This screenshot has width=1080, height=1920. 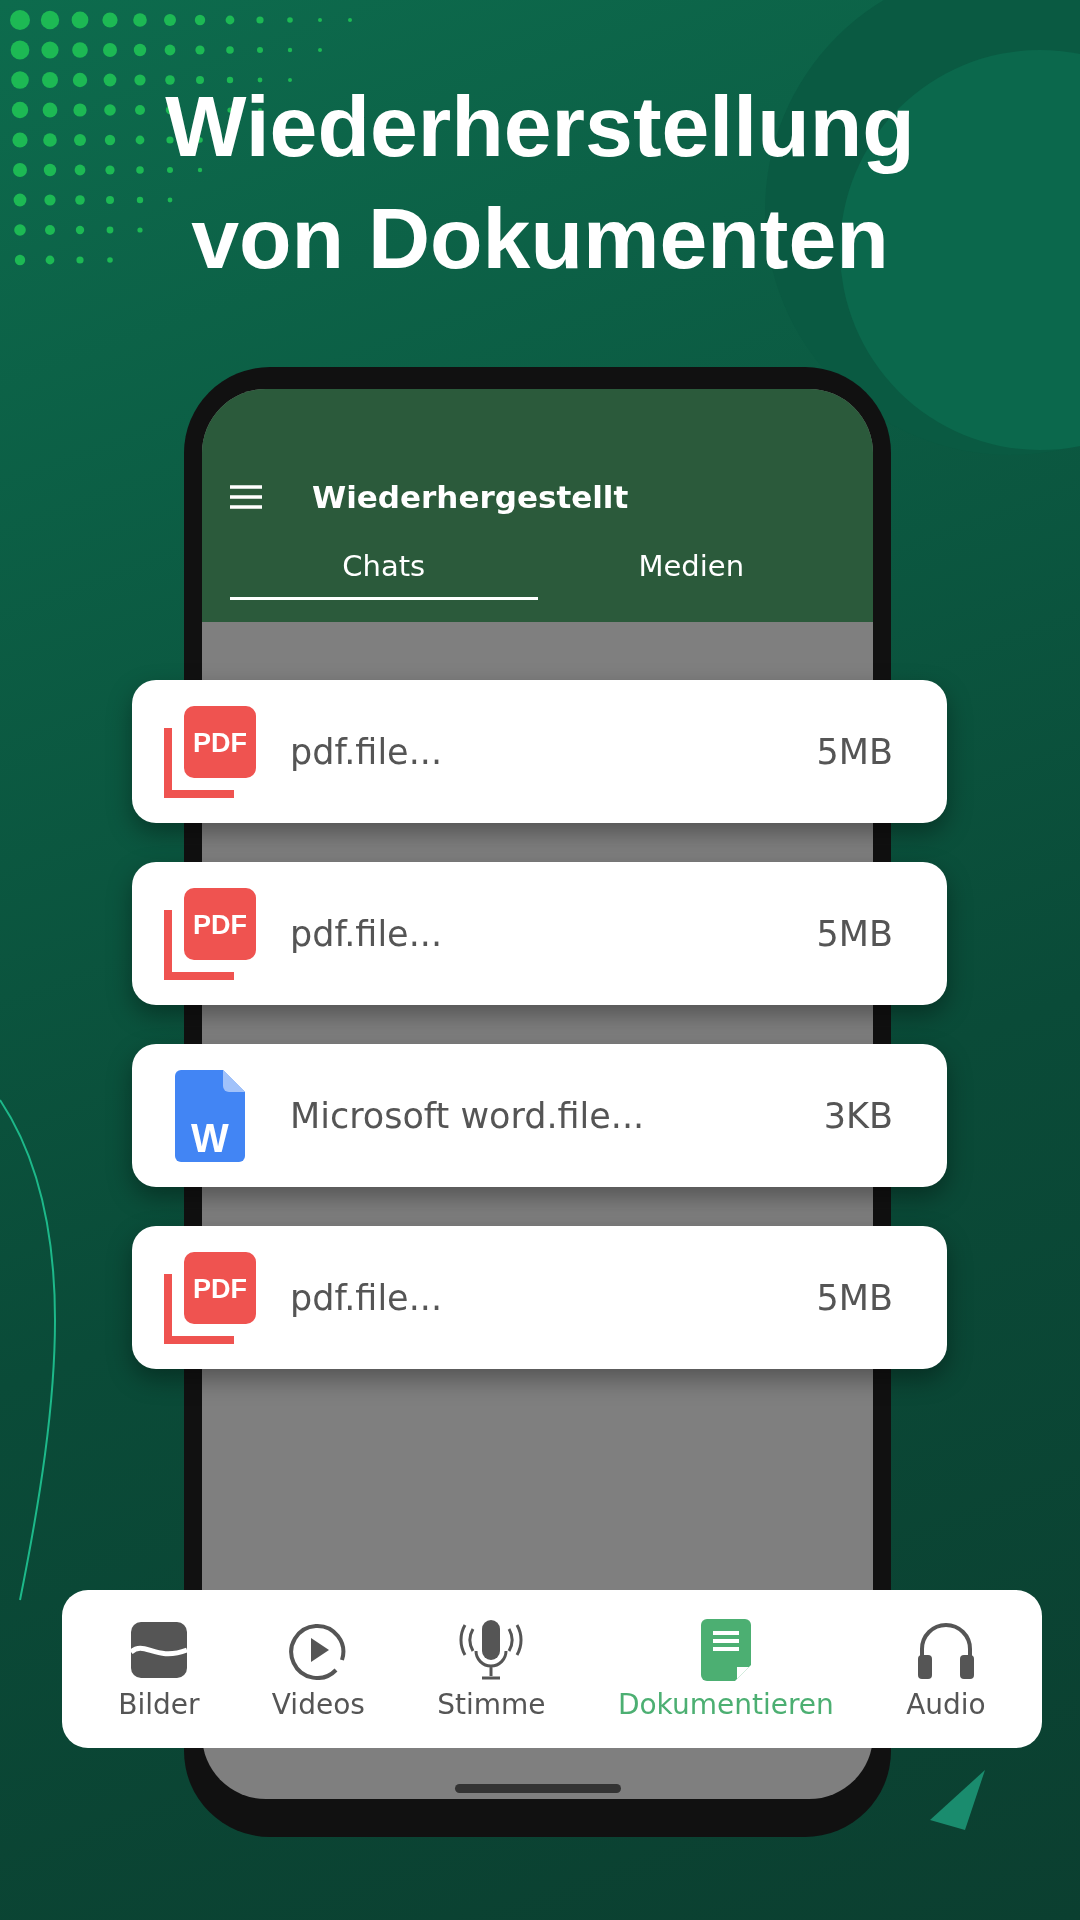 What do you see at coordinates (470, 497) in the screenshot?
I see `app-title: Wiederhergestellt` at bounding box center [470, 497].